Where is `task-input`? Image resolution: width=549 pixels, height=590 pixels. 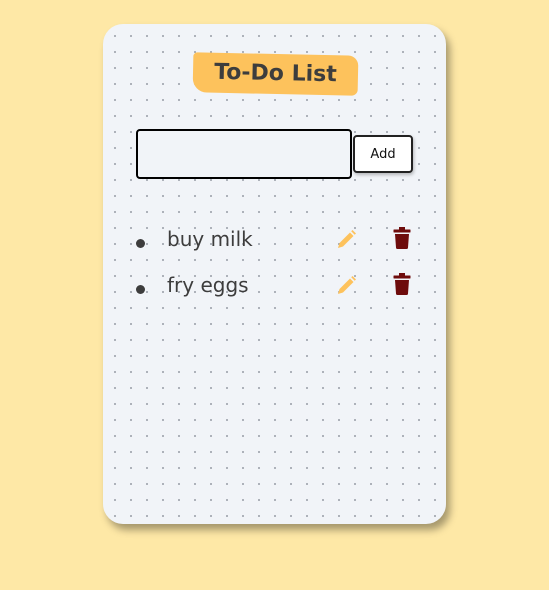 task-input is located at coordinates (244, 154).